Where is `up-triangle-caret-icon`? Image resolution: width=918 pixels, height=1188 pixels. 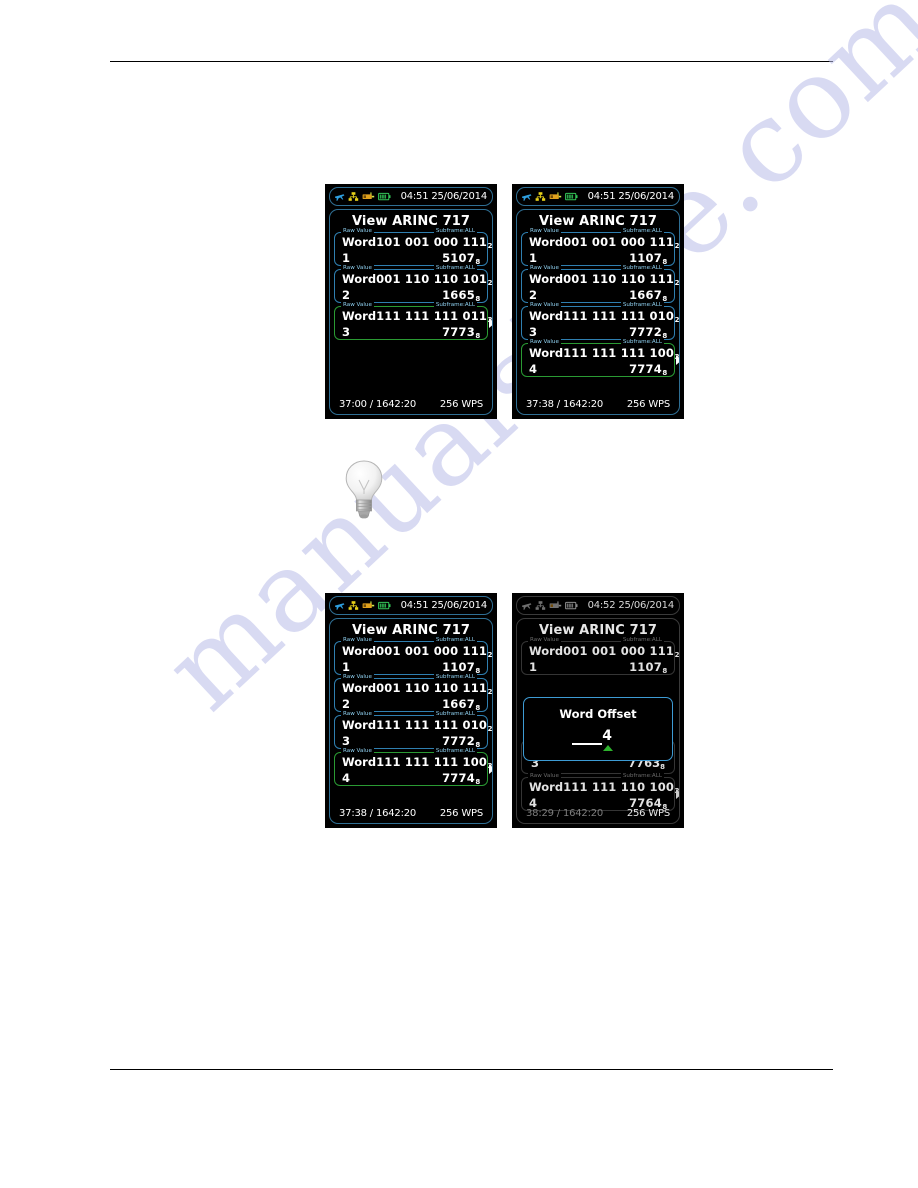
up-triangle-caret-icon is located at coordinates (608, 748).